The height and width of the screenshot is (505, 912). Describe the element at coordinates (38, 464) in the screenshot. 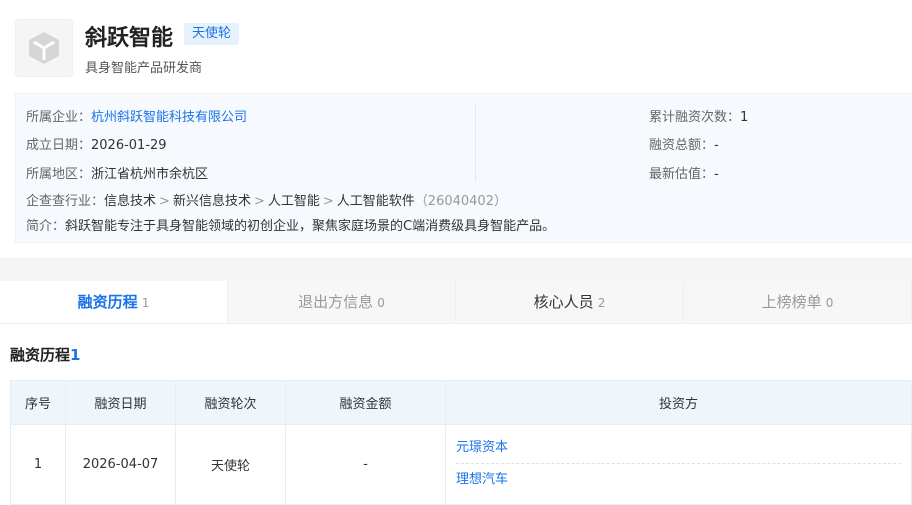

I see `cell-index: 1` at that location.